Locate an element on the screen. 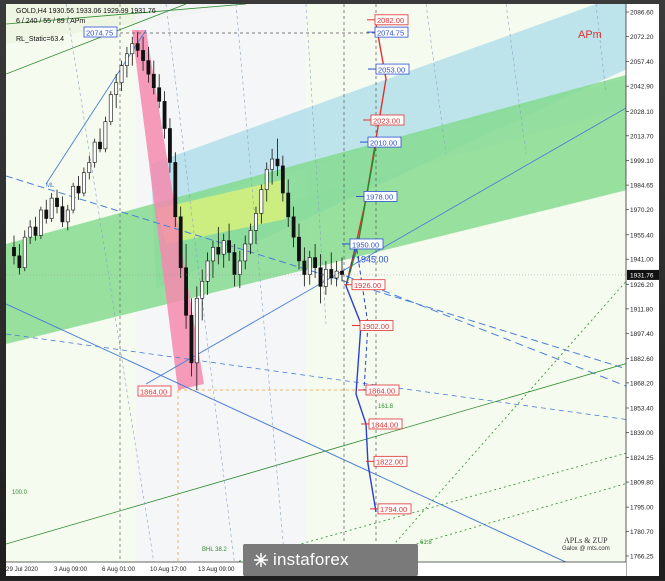  price-tick-label: 1868.20 is located at coordinates (642, 383).